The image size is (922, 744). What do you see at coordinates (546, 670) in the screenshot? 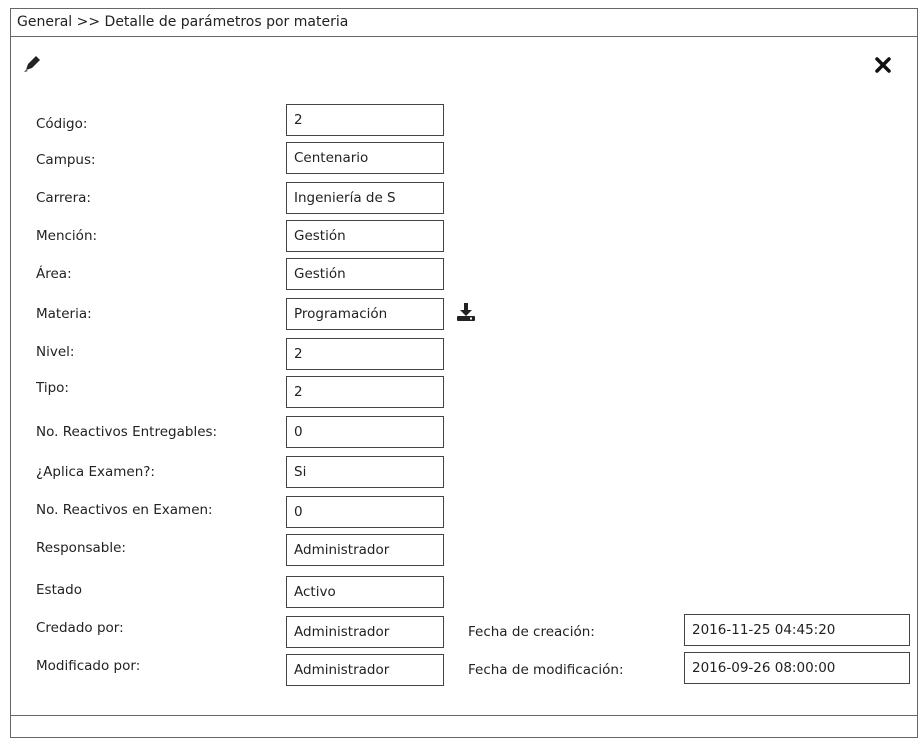
I see `fecha-modificacion-label: Fecha de modificación:` at bounding box center [546, 670].